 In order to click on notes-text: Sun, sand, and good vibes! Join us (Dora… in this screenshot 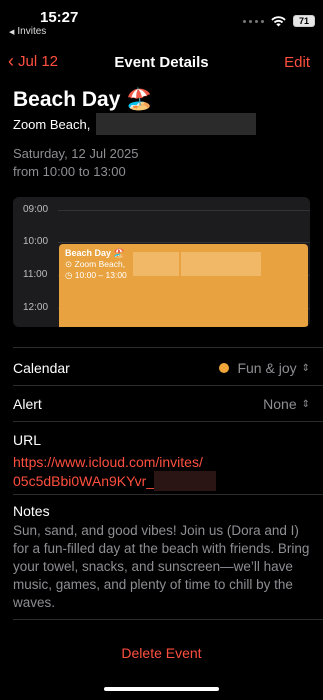, I will do `click(161, 566)`.